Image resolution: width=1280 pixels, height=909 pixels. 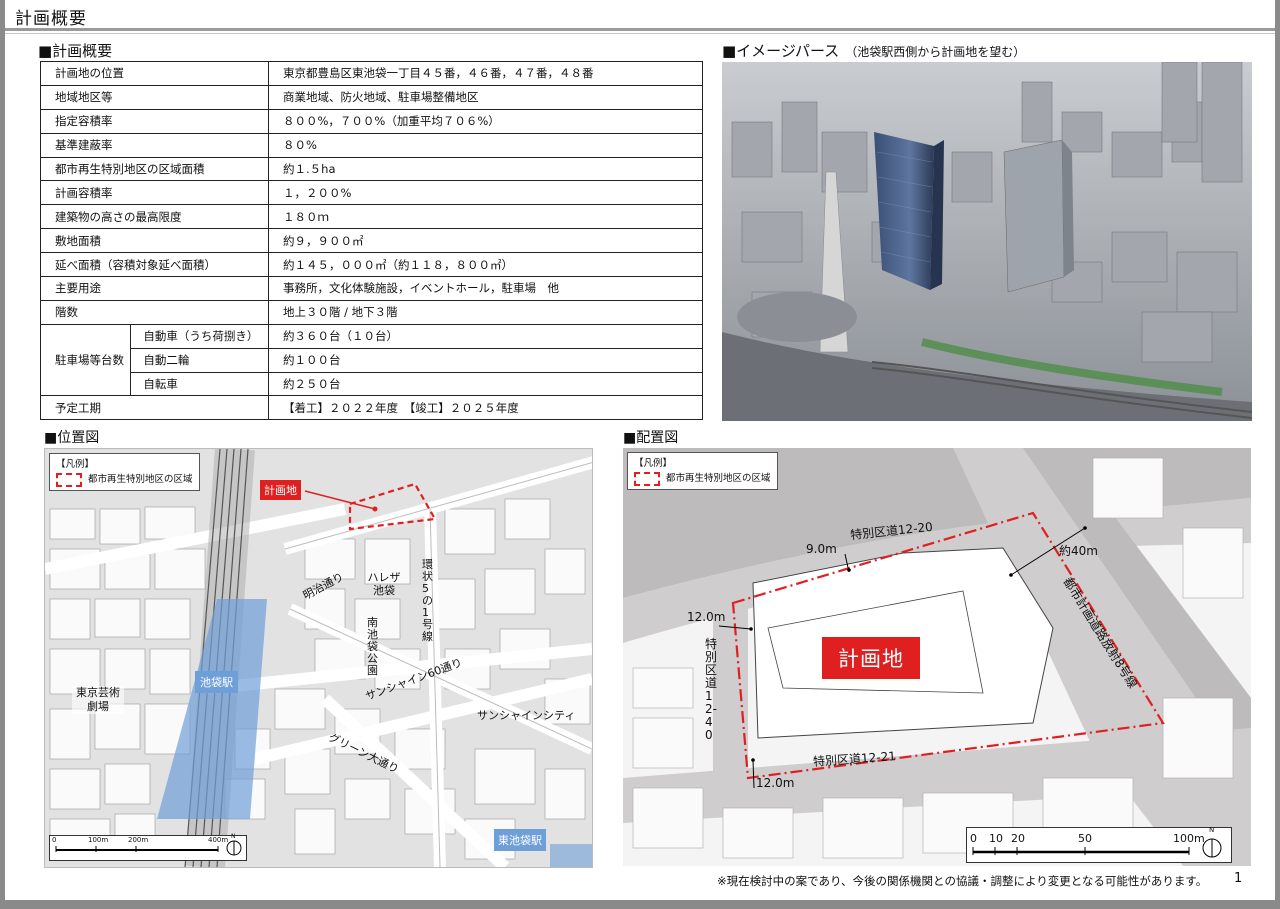 I want to click on page-number: 1, so click(x=1238, y=878).